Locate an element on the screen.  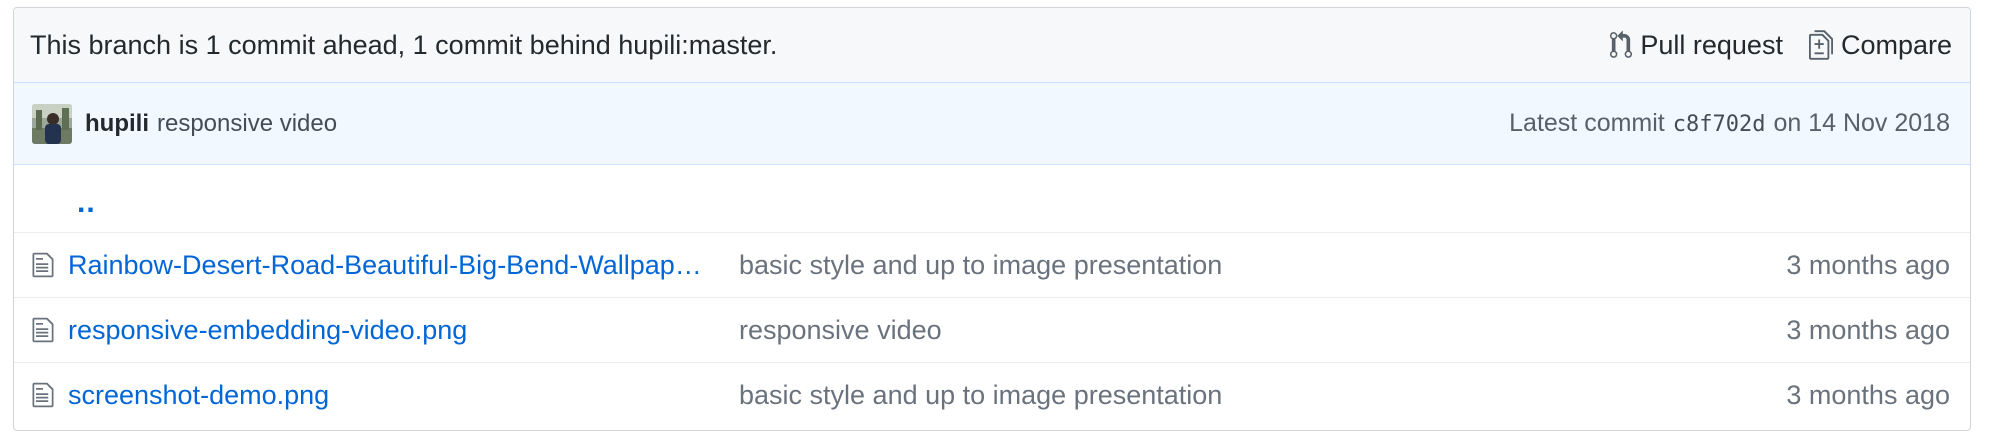
commit-sha: c8f702d is located at coordinates (1719, 124).